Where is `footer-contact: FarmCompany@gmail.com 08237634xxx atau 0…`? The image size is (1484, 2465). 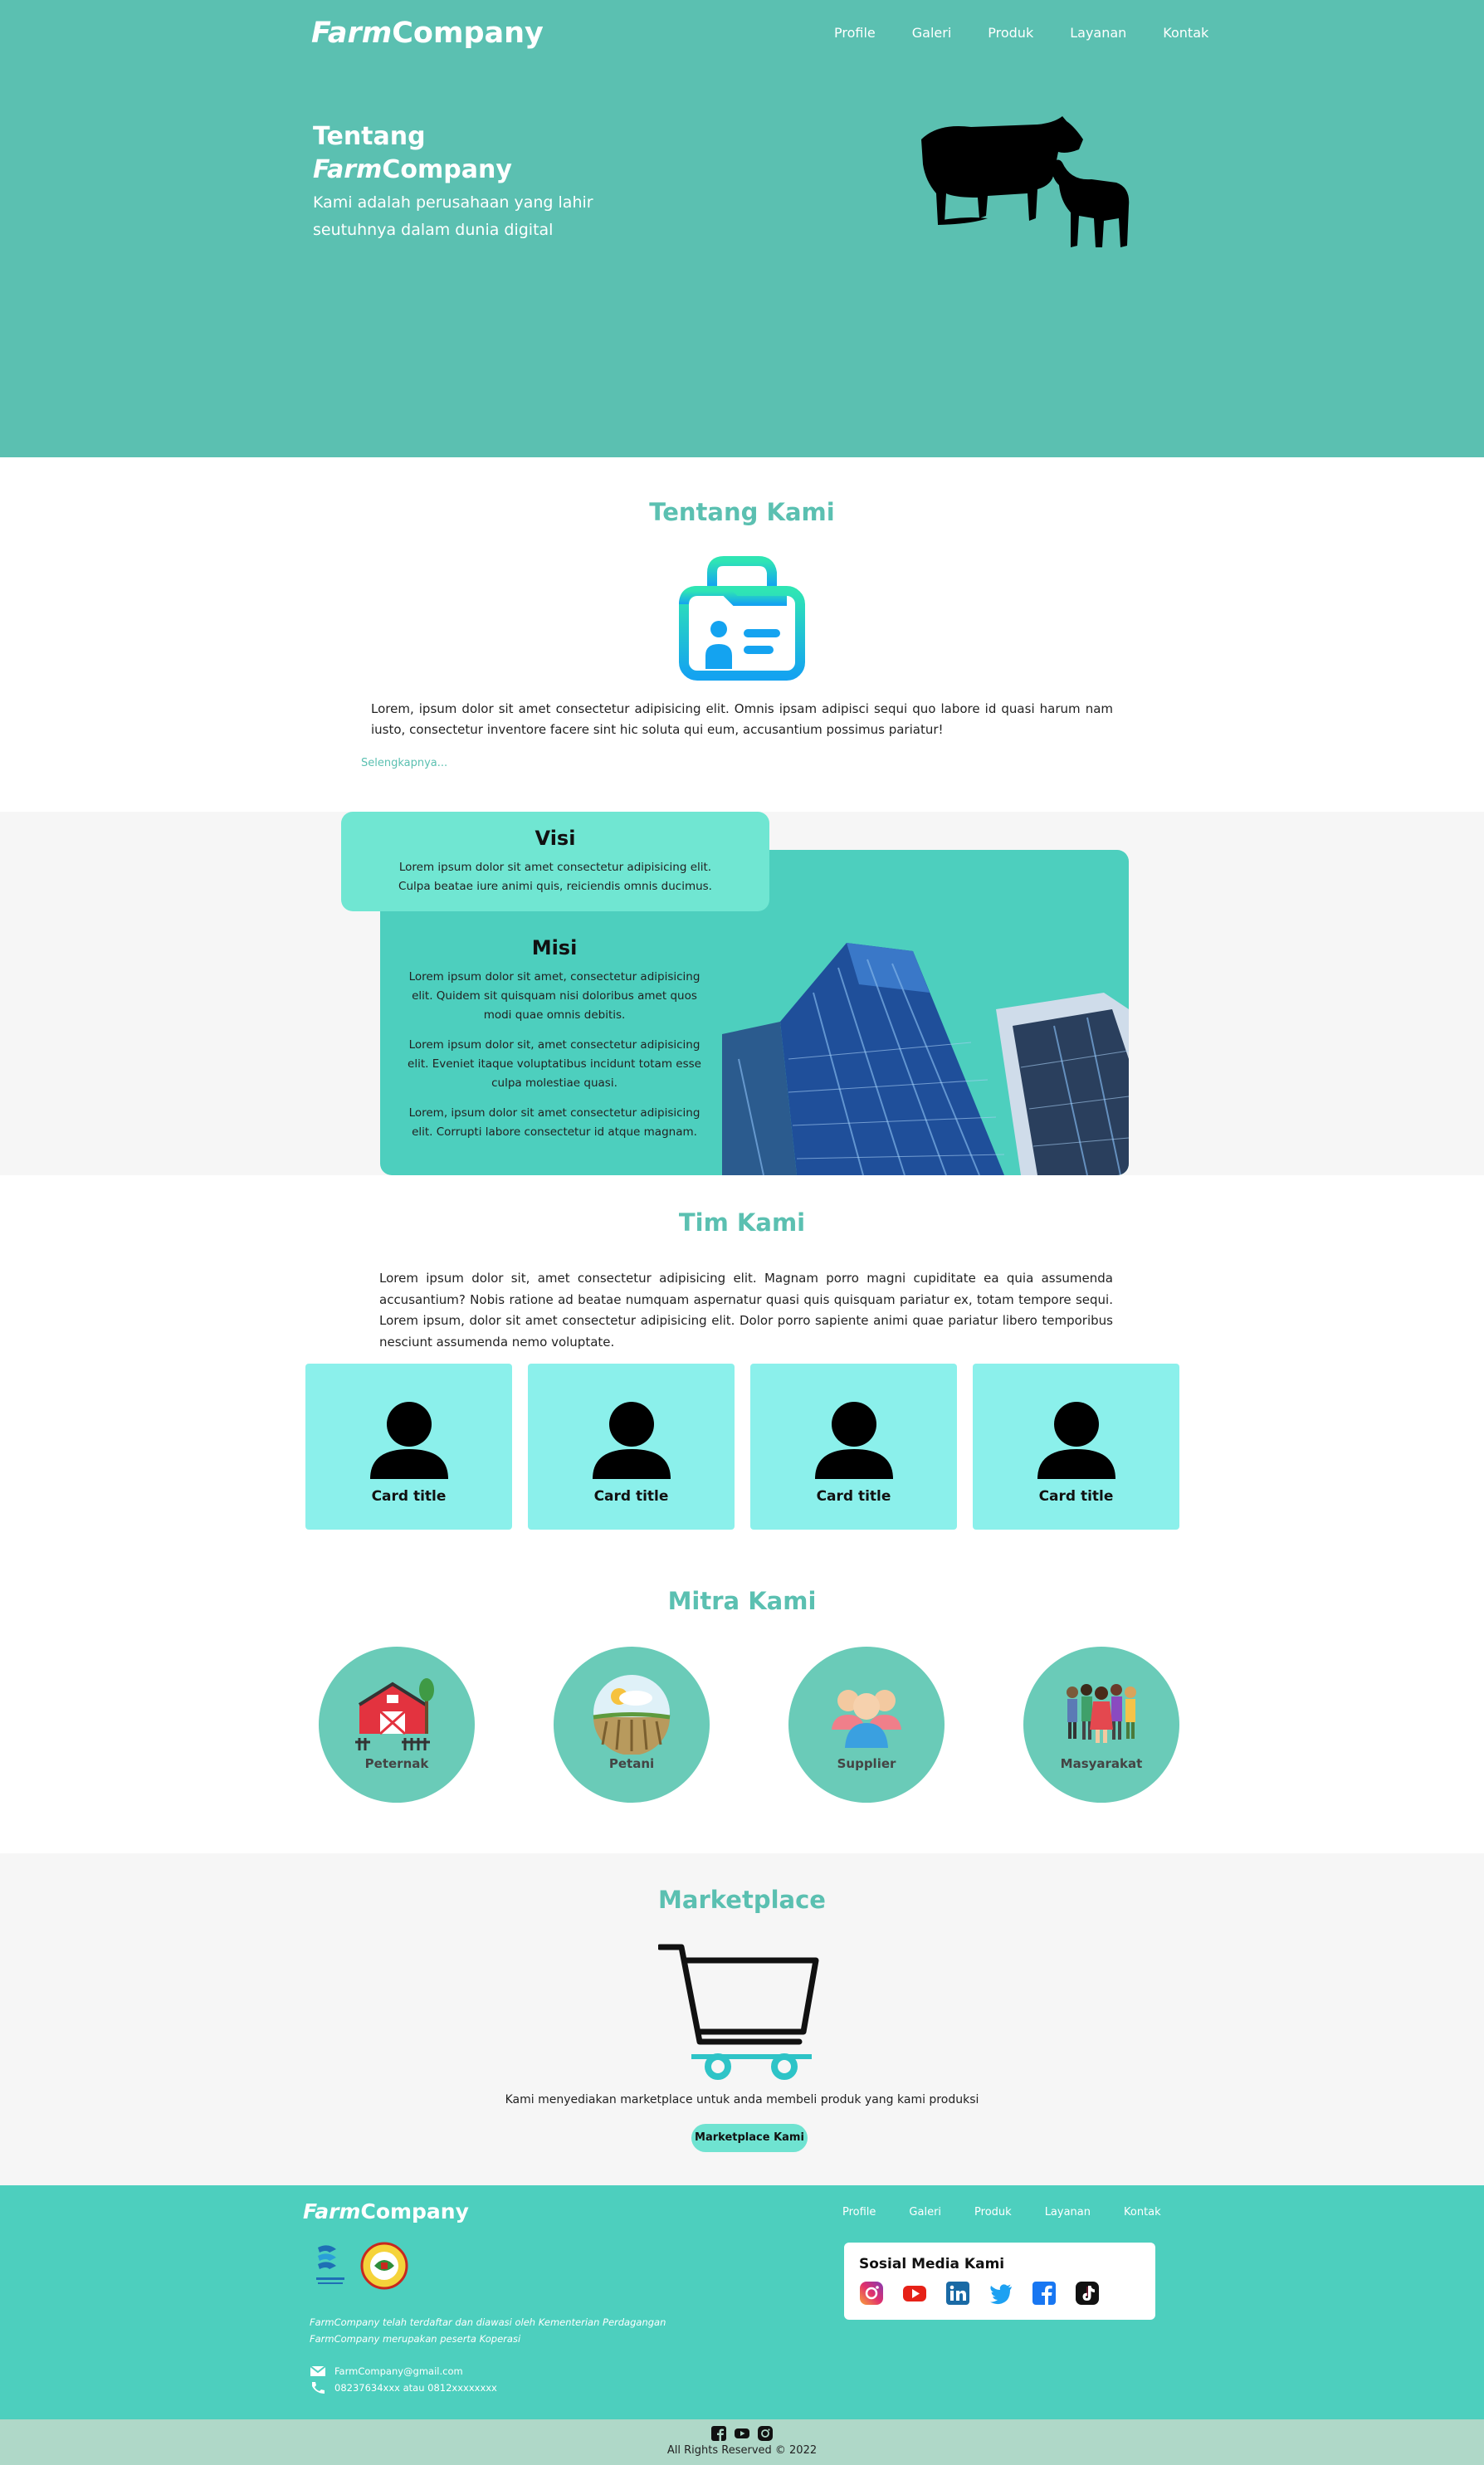 footer-contact: FarmCompany@gmail.com 08237634xxx atau 0… is located at coordinates (403, 2379).